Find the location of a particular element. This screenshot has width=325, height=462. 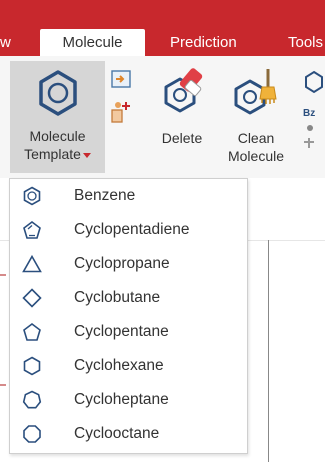

delete-button: Delete is located at coordinates (182, 117).